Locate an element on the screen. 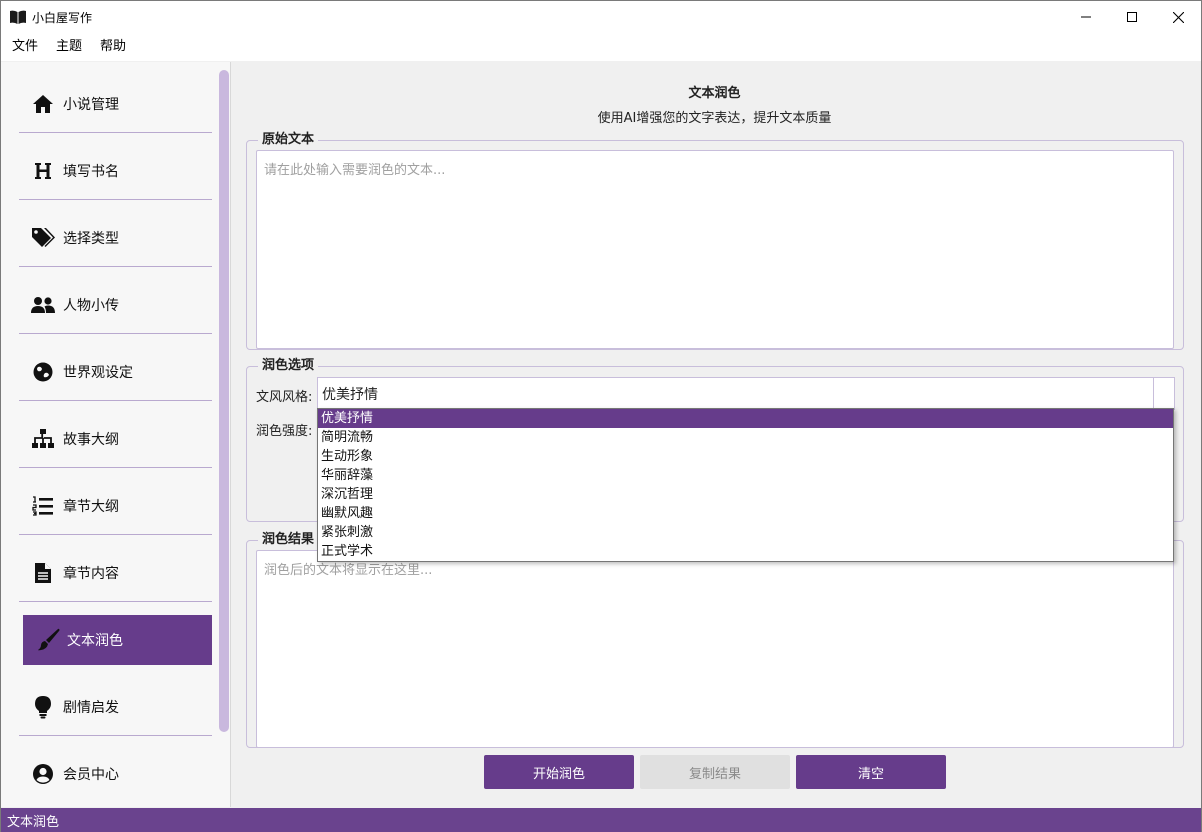 This screenshot has height=832, width=1202. sidebar-item-label: 选择类型 is located at coordinates (91, 238).